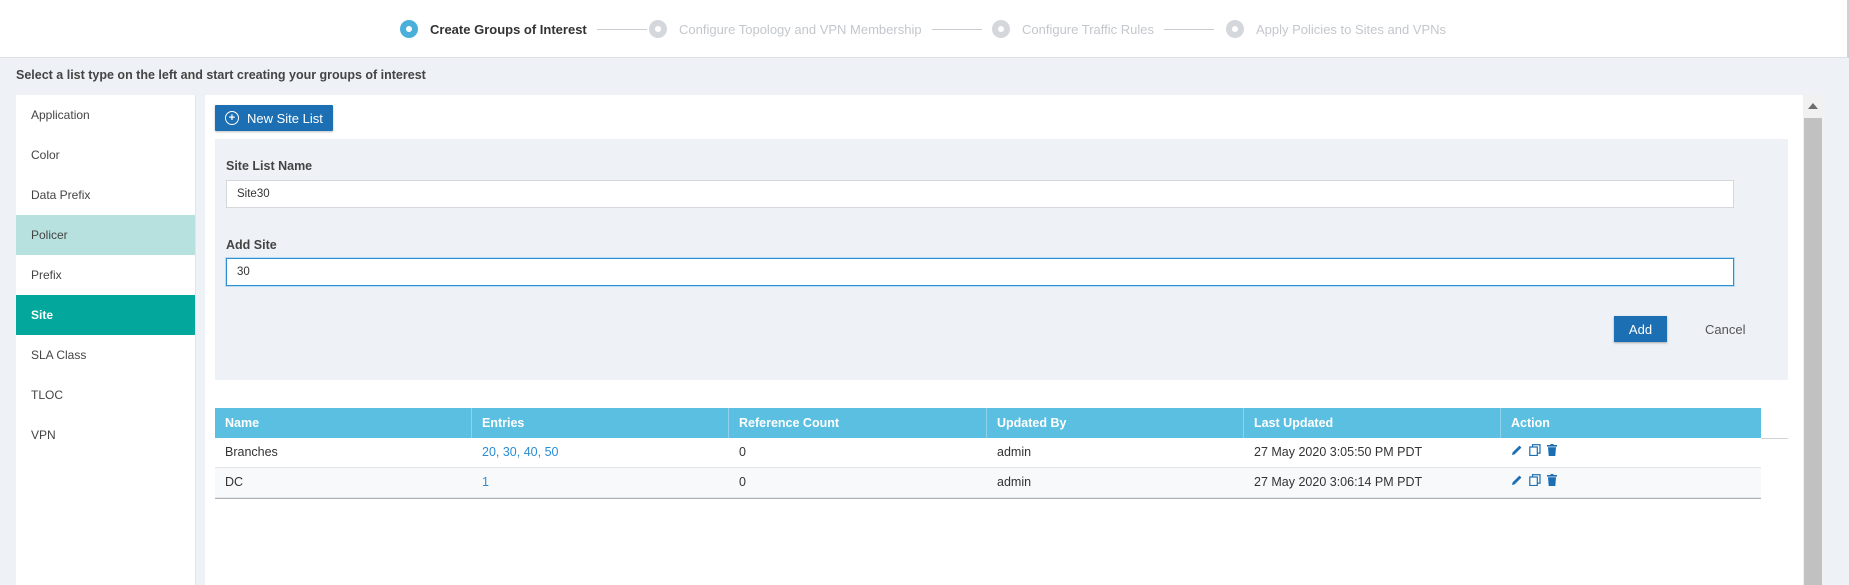 The image size is (1849, 585). Describe the element at coordinates (800, 29) in the screenshot. I see `wizard-step-label: Configure Topology and VPN Membership` at that location.